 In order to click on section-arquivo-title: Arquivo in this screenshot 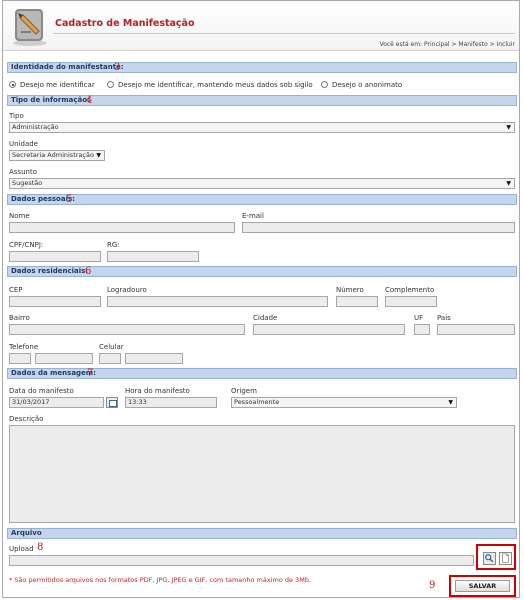, I will do `click(26, 533)`.